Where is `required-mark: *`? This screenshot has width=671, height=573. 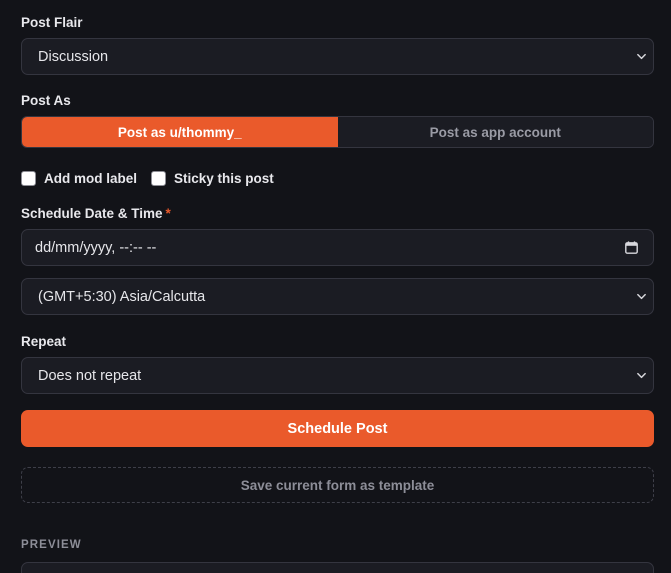
required-mark: * is located at coordinates (168, 213).